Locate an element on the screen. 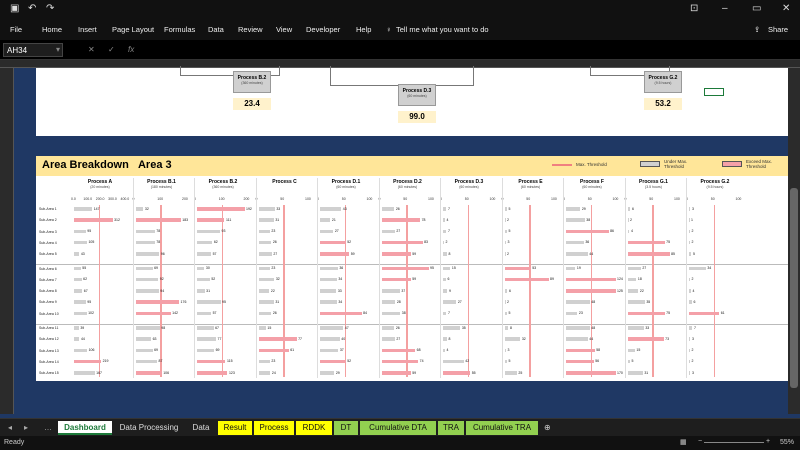 This screenshot has height=450, width=800. bar-value: 36 is located at coordinates (587, 242).